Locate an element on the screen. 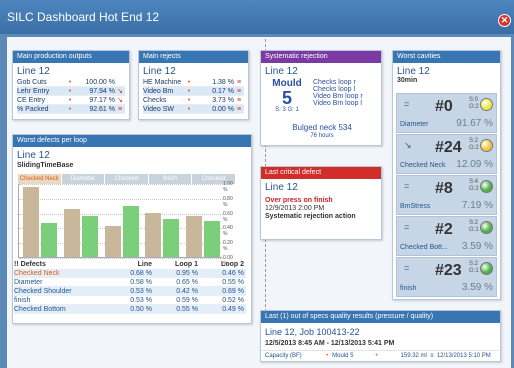 This screenshot has height=368, width=514. rejects-row-value: 0.17 % is located at coordinates (223, 91).